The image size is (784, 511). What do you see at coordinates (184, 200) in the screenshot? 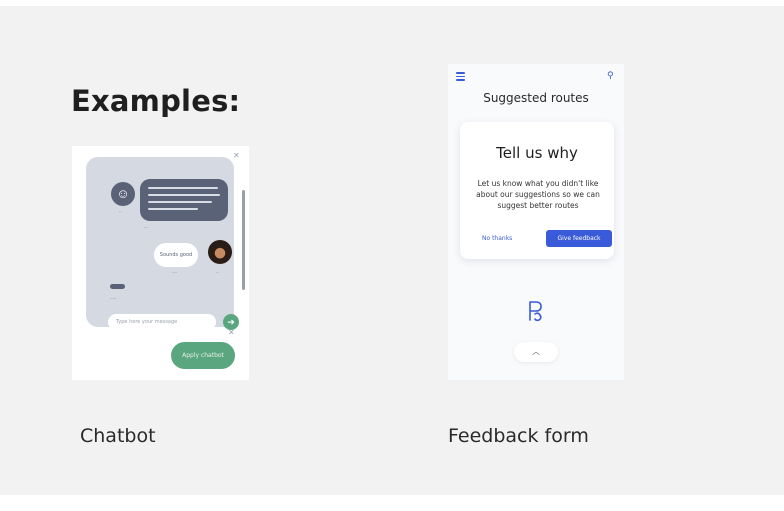
I see `bot-message-bubble` at bounding box center [184, 200].